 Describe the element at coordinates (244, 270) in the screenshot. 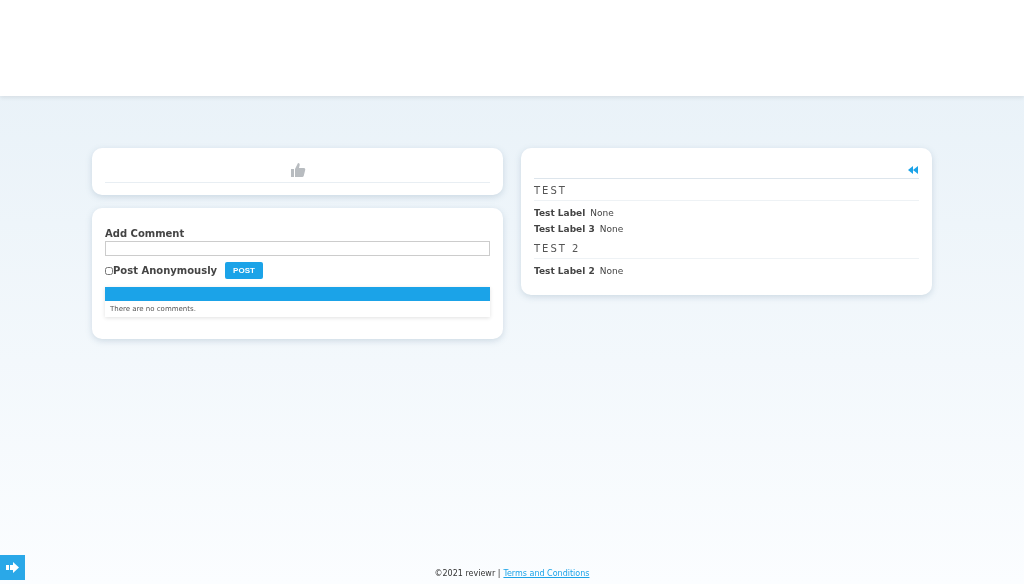

I see `post-button: POST` at that location.